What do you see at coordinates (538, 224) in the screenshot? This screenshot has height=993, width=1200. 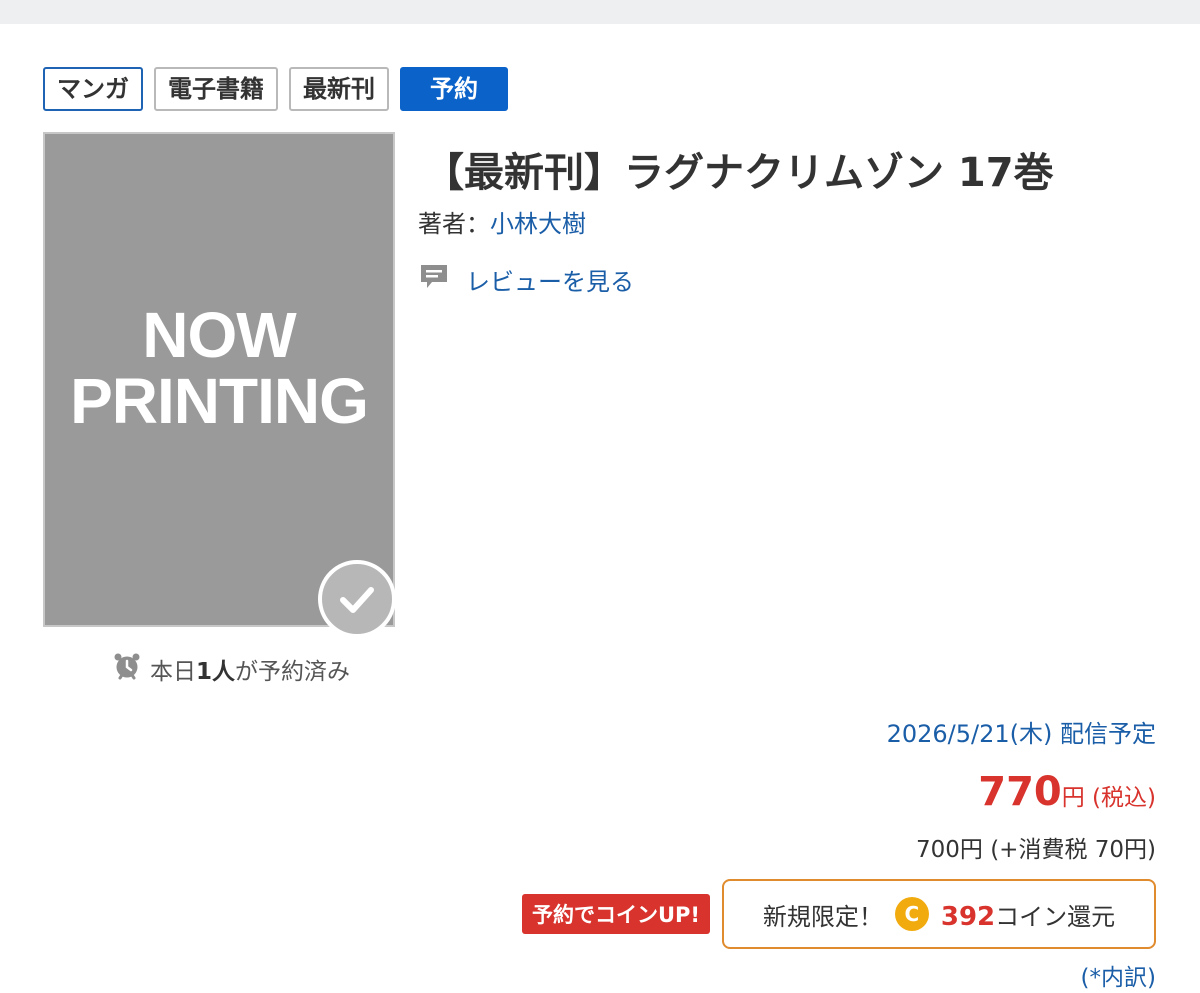 I see `author-link: 小林大樹` at bounding box center [538, 224].